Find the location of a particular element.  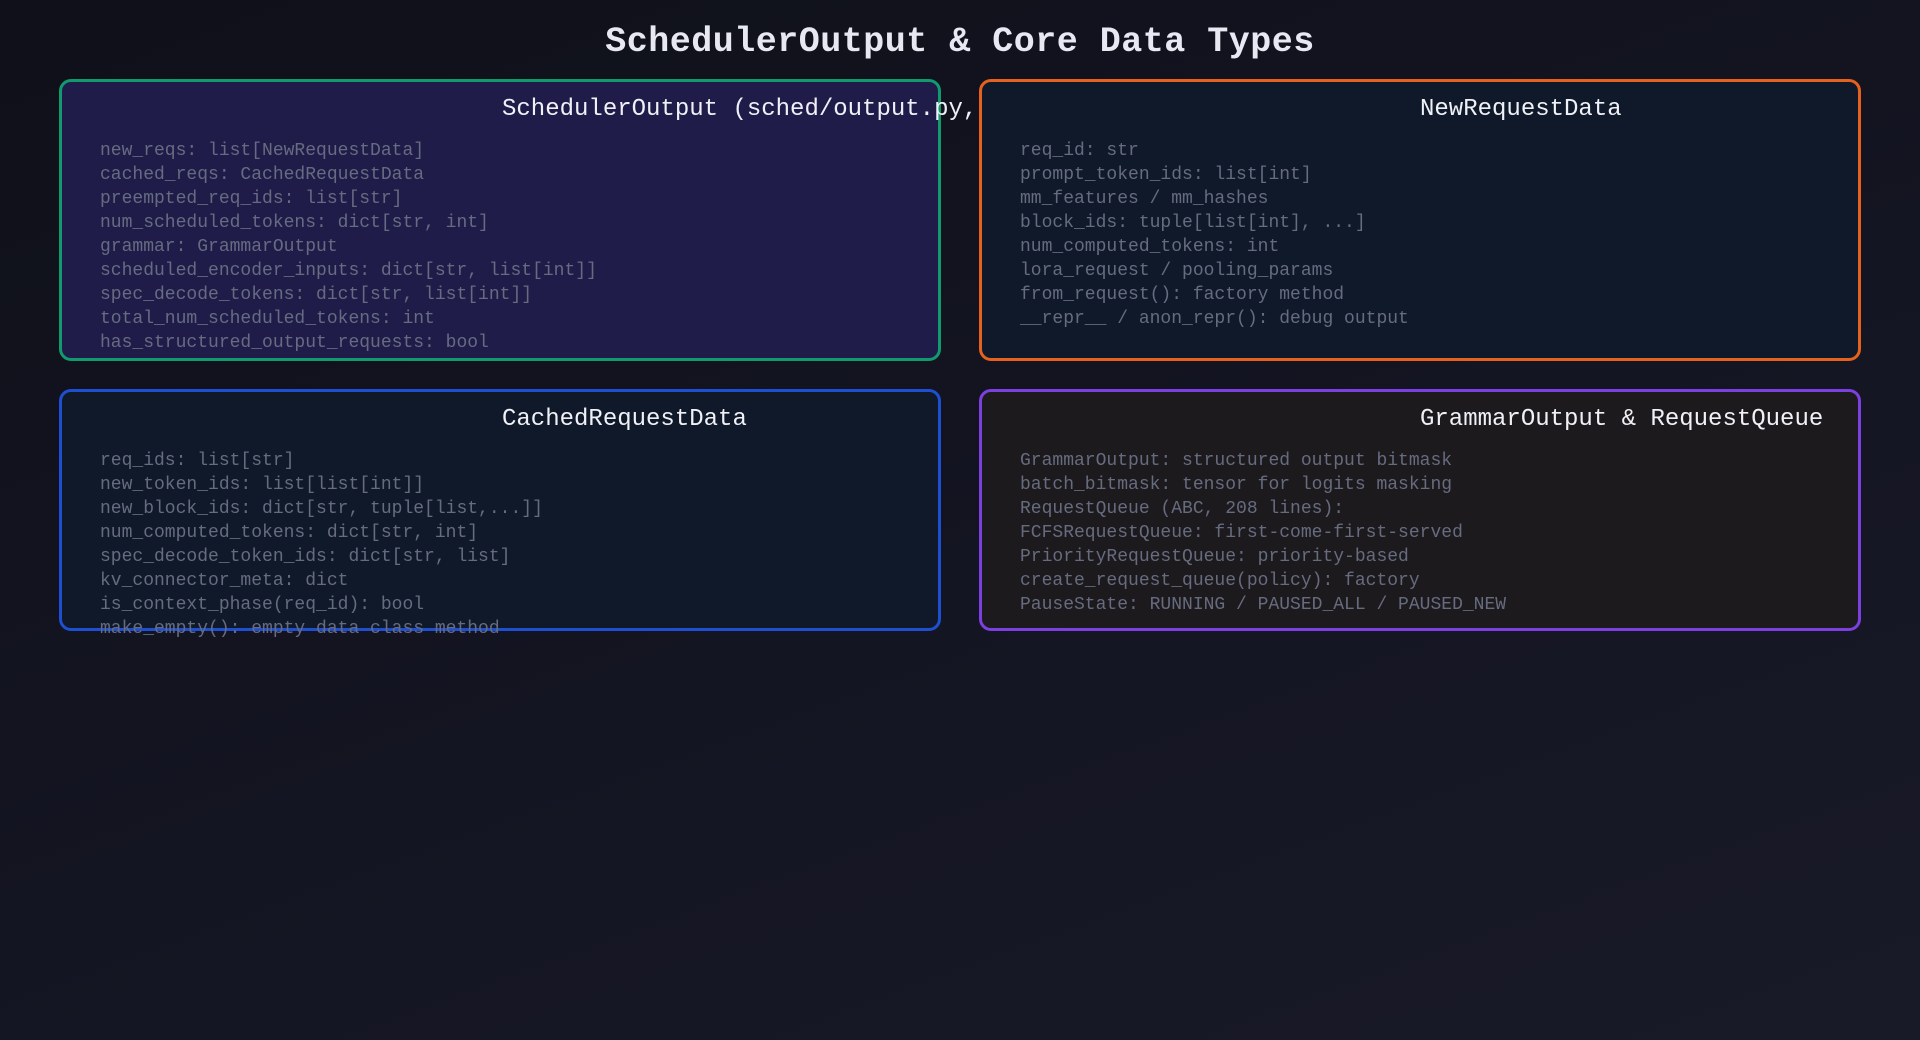

field-item: create_request_queue(policy): factory is located at coordinates (1220, 581).